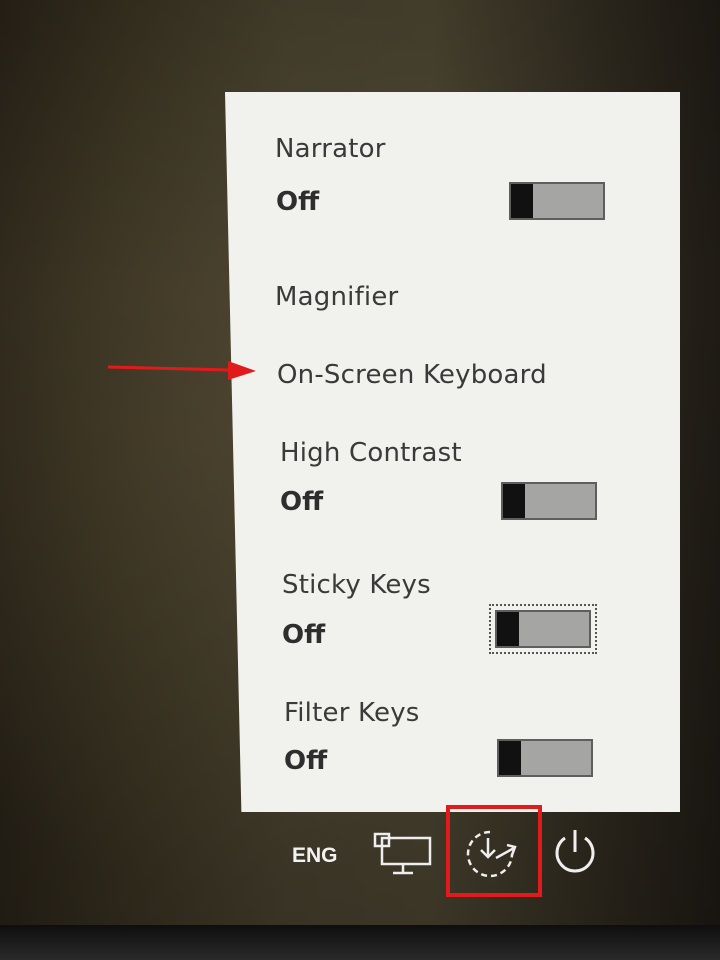  Describe the element at coordinates (514, 501) in the screenshot. I see `high-contrast-toggle-knob` at that location.